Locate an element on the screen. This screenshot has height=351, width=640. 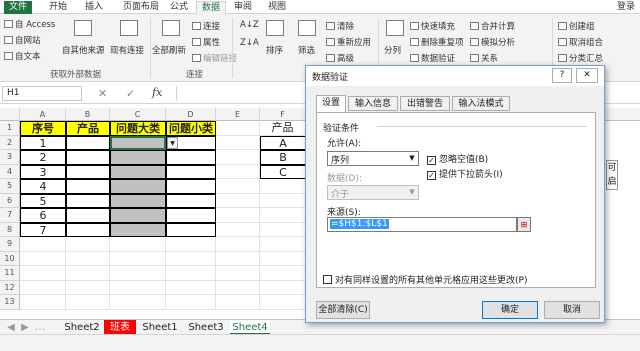
sheet-tab-shift-table: 班表 is located at coordinates (120, 327).